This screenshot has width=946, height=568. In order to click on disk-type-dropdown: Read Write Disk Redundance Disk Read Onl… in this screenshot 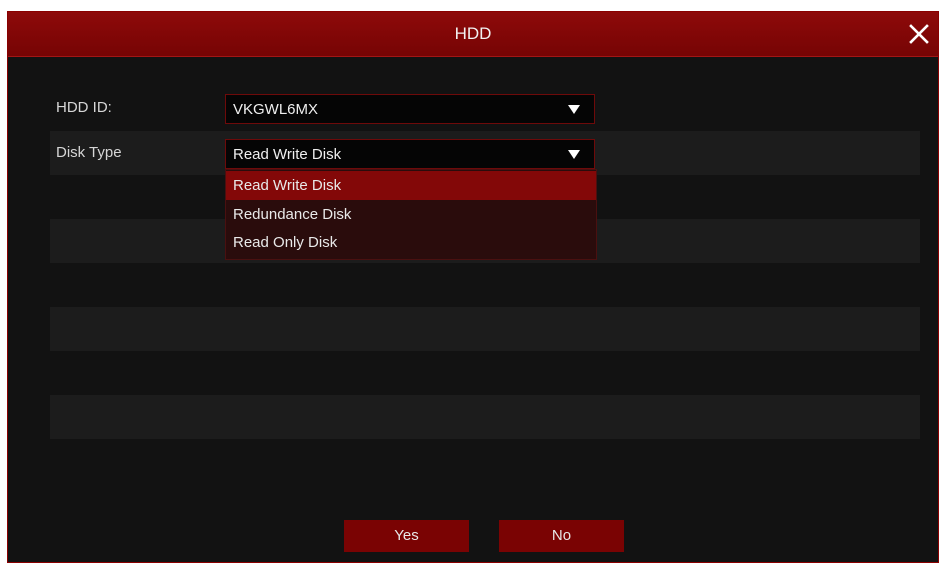, I will do `click(411, 214)`.